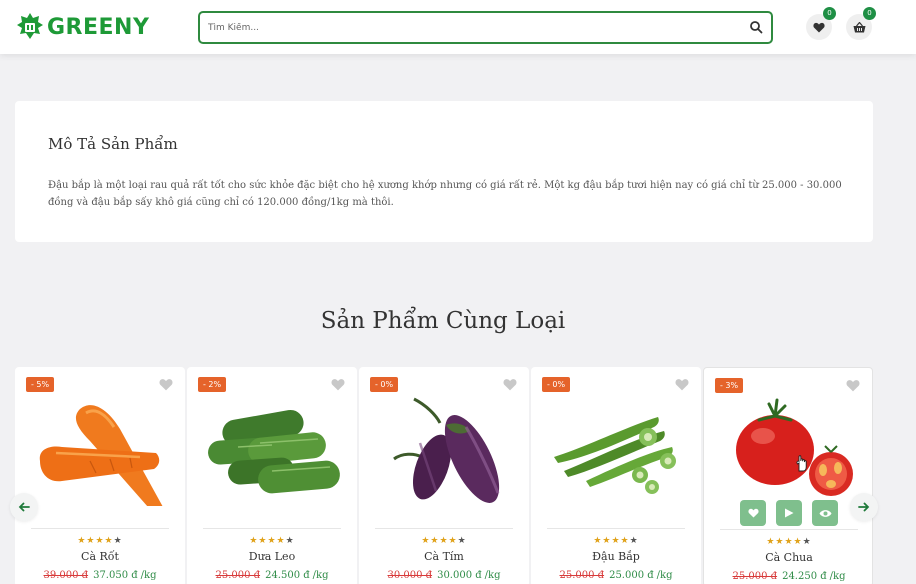 Image resolution: width=916 pixels, height=584 pixels. What do you see at coordinates (801, 463) in the screenshot?
I see `mouse-pointer-icon` at bounding box center [801, 463].